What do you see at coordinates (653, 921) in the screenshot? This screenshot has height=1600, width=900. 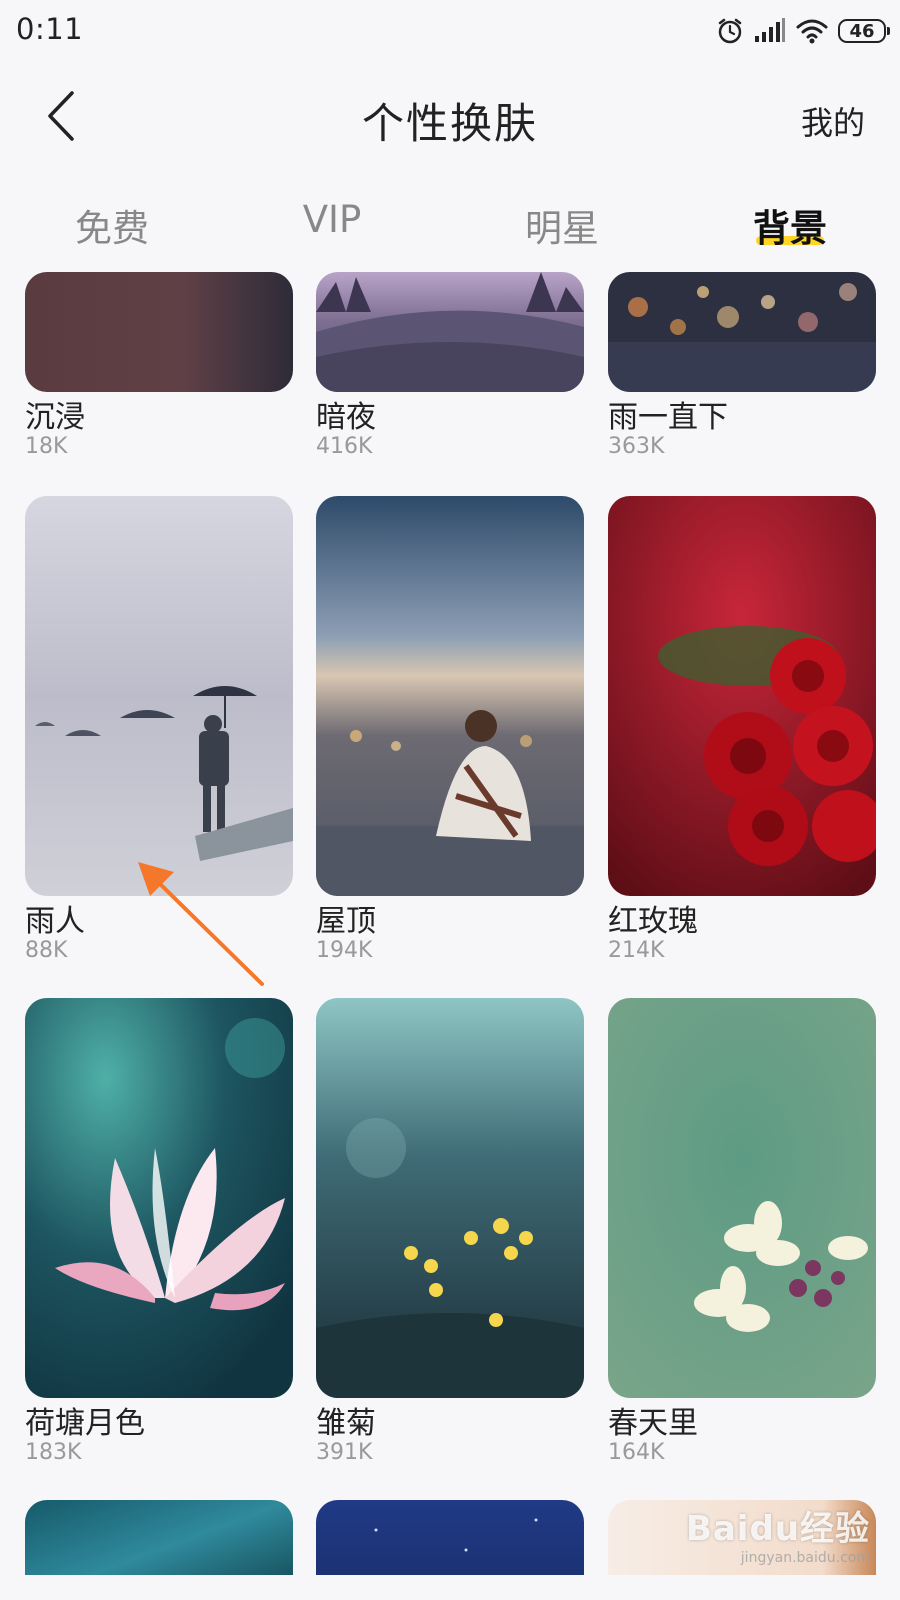 I see `skin-name: 红玫瑰` at bounding box center [653, 921].